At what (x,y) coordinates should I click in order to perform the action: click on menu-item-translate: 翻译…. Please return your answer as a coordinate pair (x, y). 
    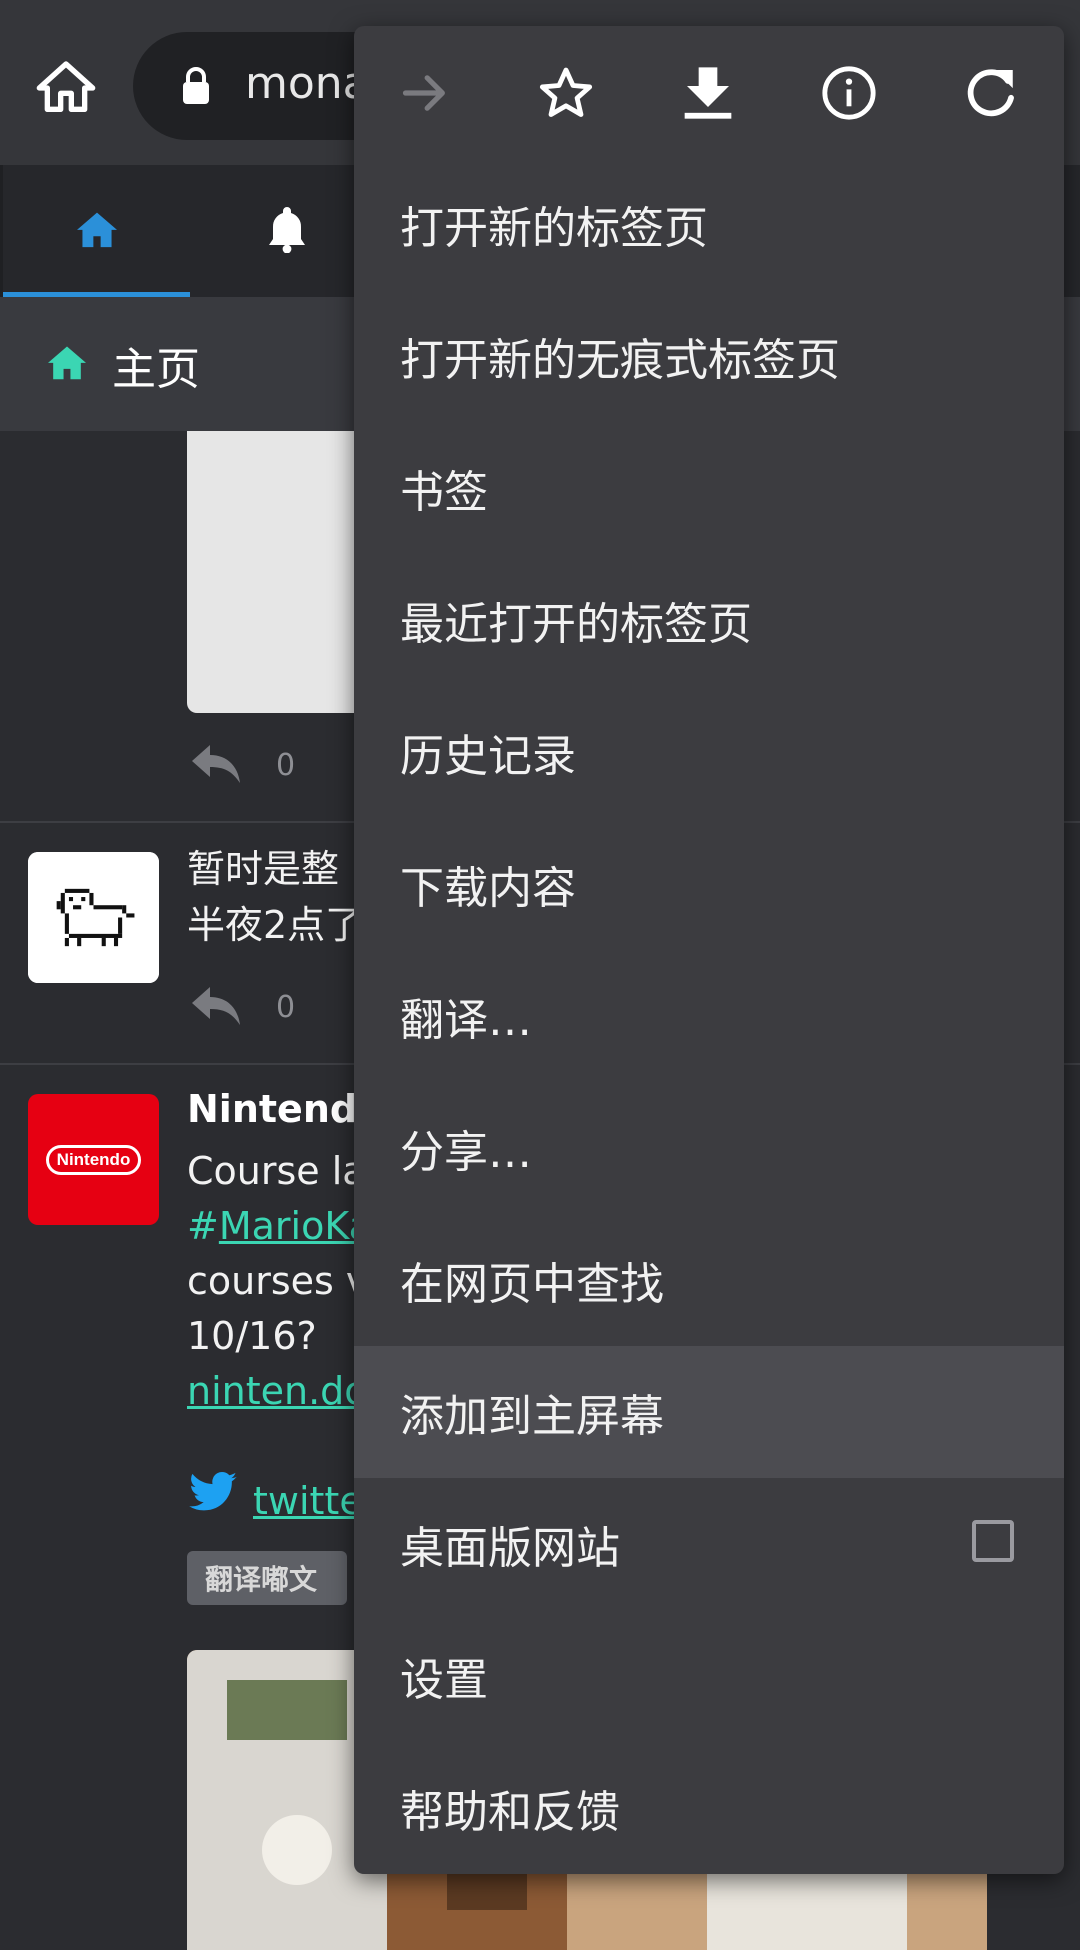
    Looking at the image, I should click on (709, 1016).